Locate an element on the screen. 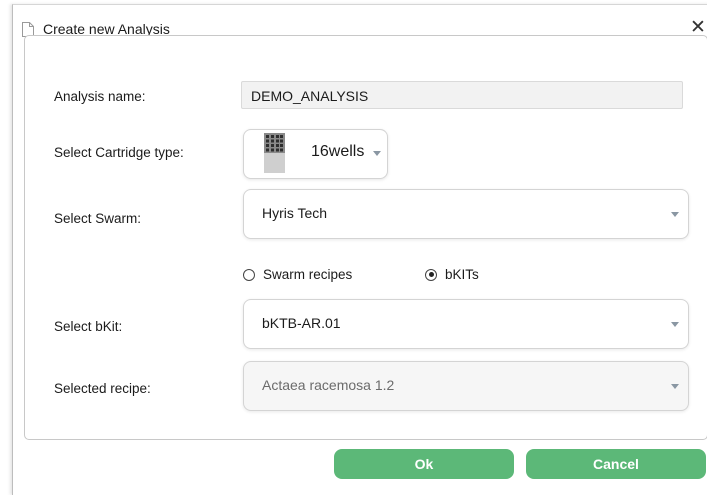 This screenshot has height=495, width=707. radio-bkits: bKITs is located at coordinates (452, 274).